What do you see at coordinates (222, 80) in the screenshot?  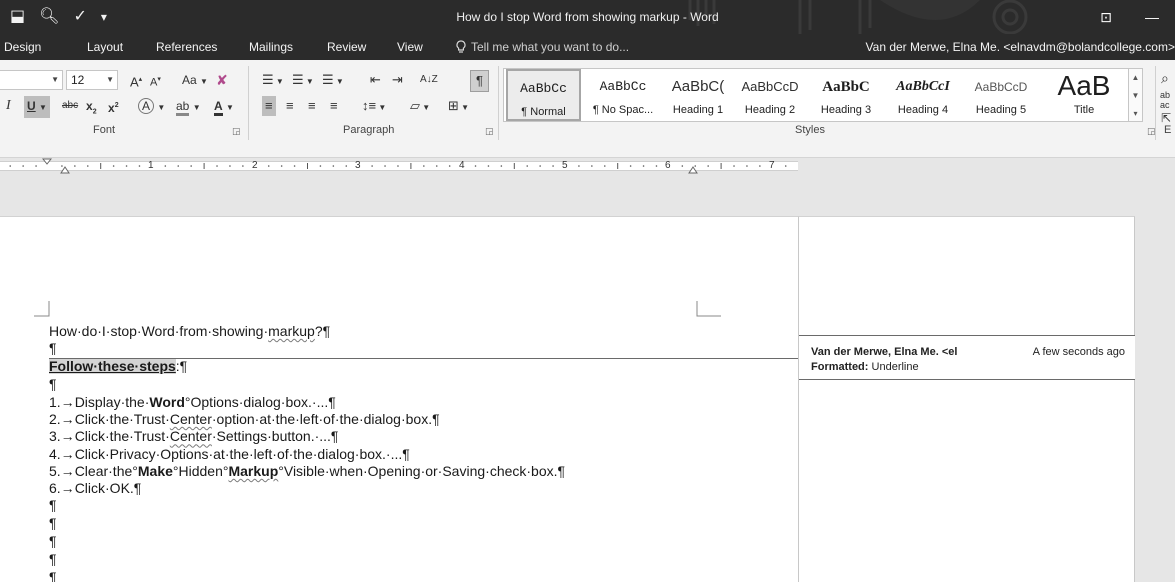 I see `clear-formatting-icon: ✘` at bounding box center [222, 80].